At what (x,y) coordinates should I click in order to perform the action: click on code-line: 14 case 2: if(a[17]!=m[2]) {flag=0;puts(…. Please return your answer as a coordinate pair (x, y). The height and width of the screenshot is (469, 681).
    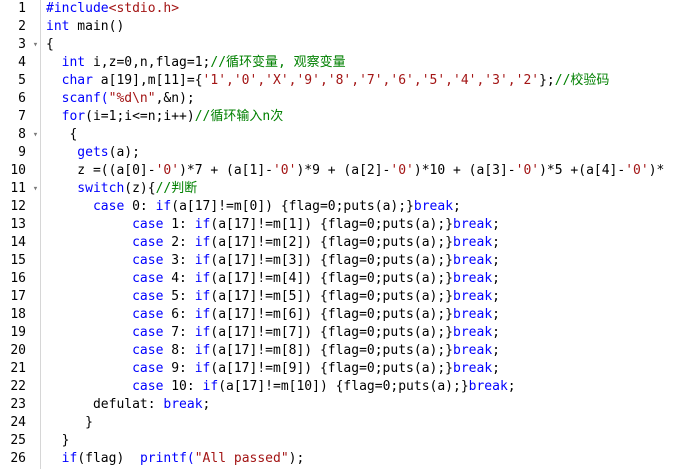
    Looking at the image, I should click on (340, 243).